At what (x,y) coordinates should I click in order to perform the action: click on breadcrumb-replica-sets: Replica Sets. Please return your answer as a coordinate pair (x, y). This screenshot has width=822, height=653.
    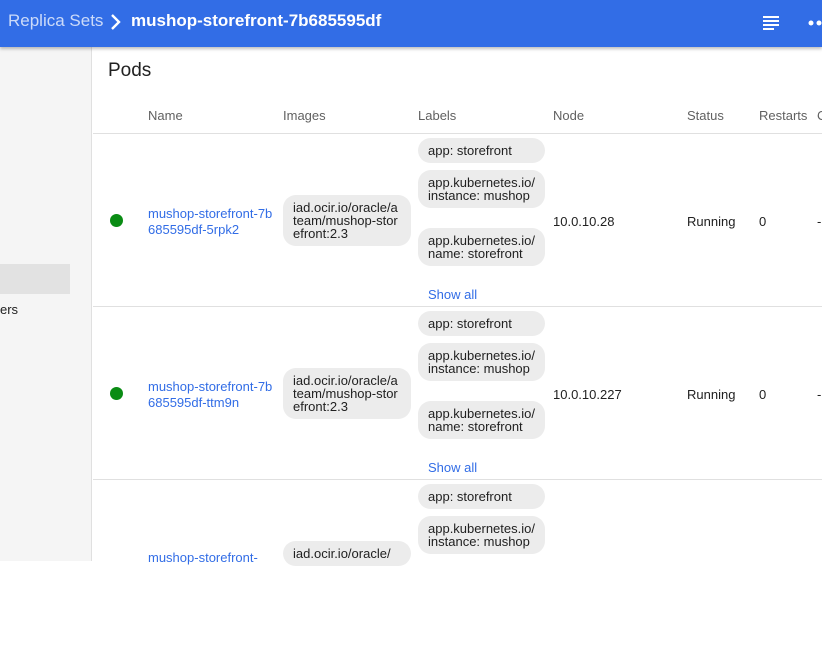
    Looking at the image, I should click on (55, 21).